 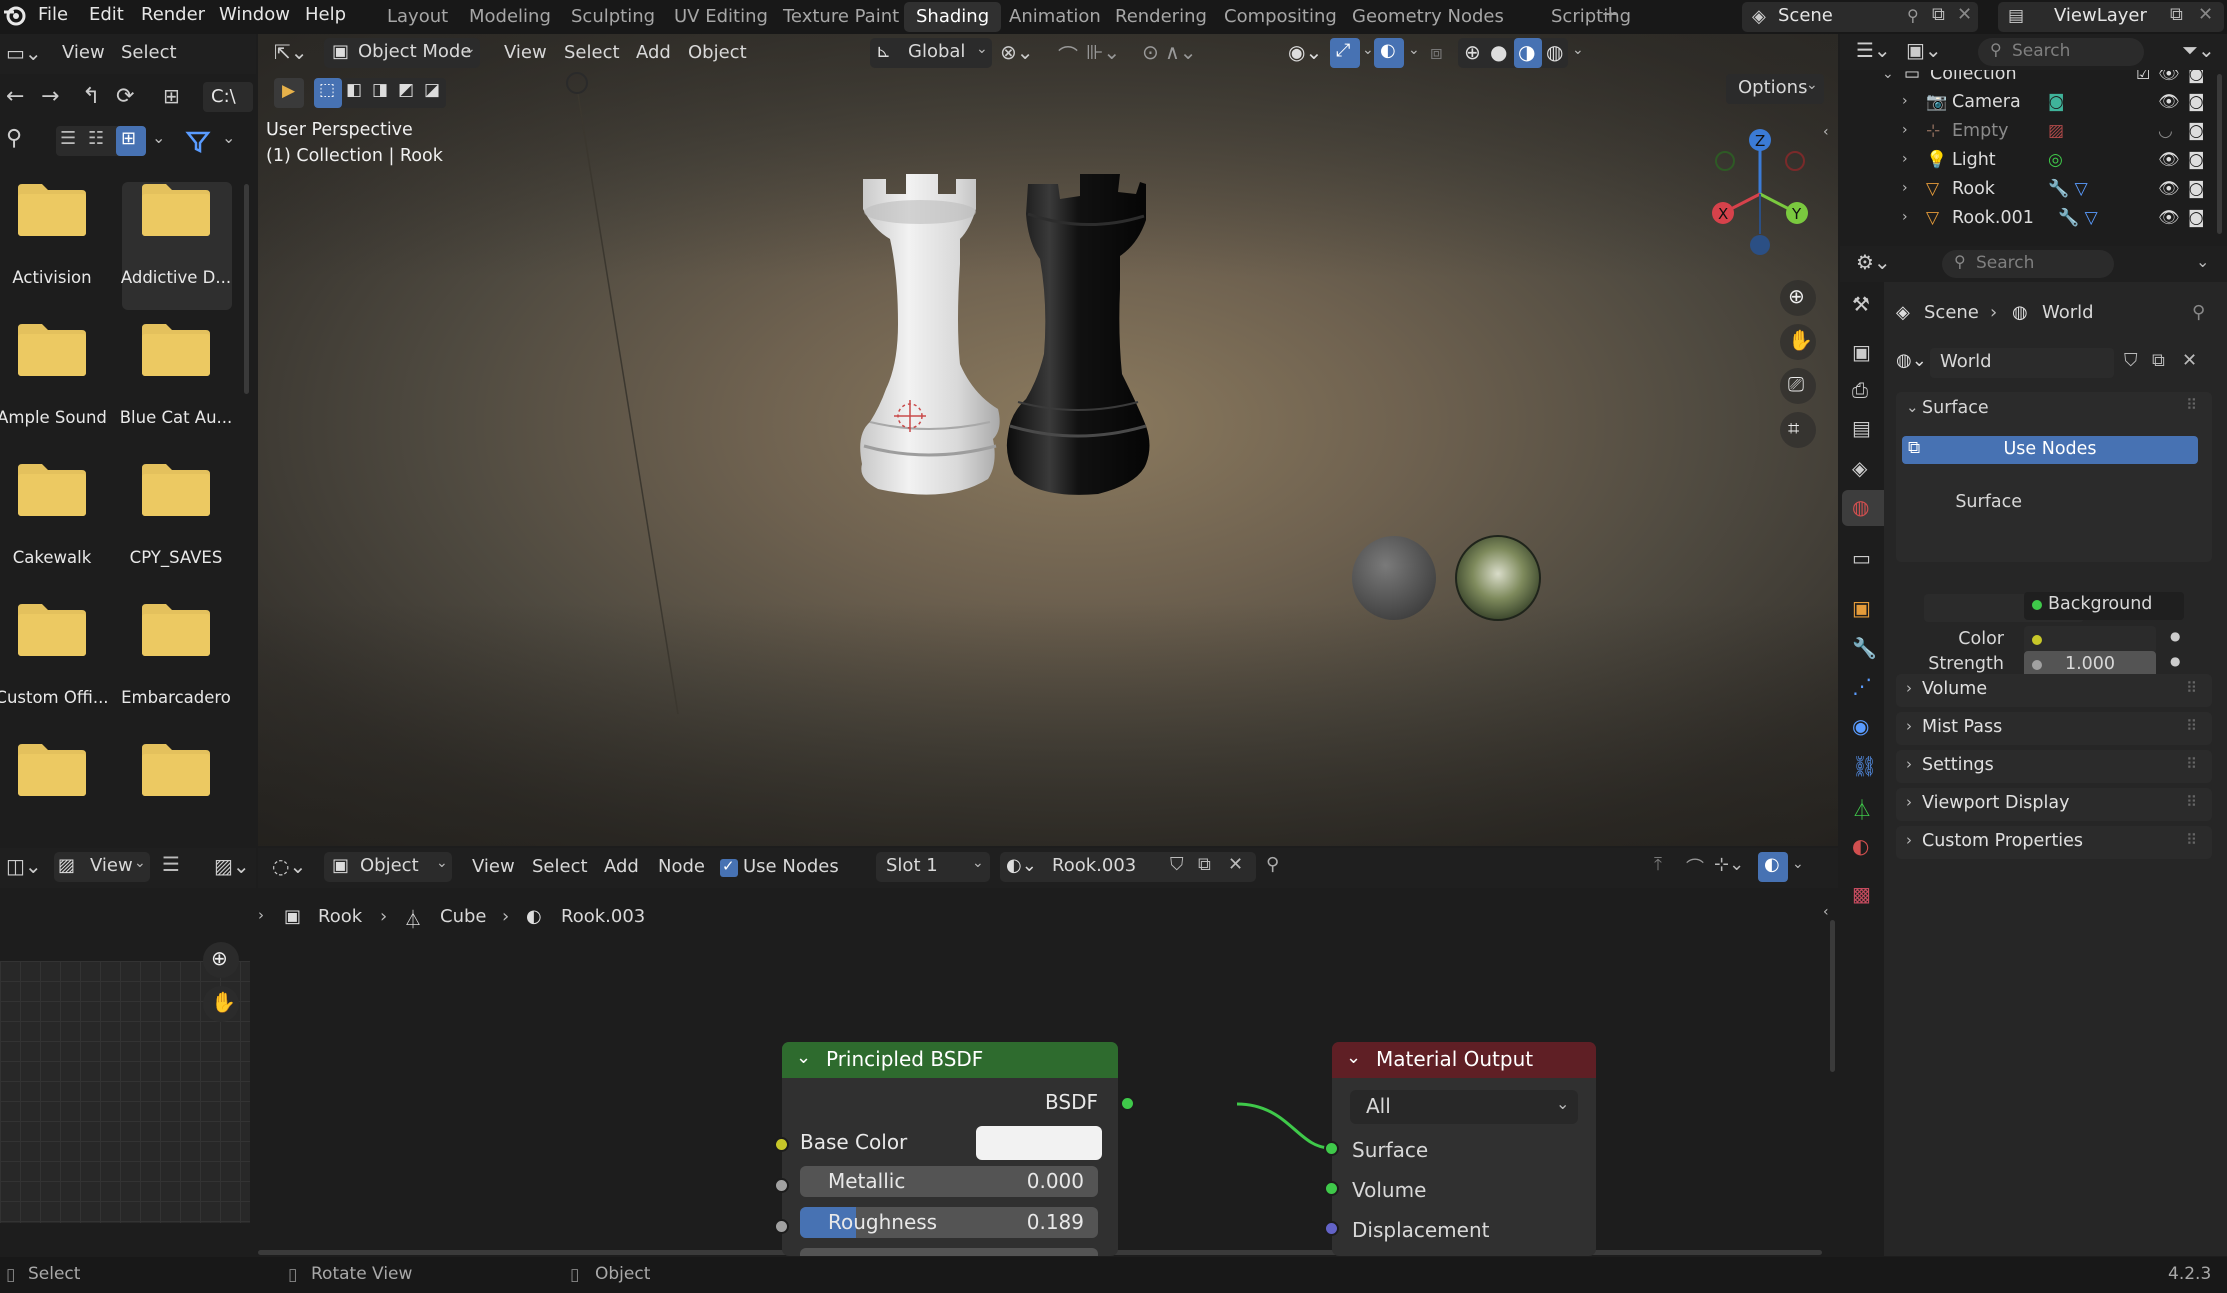 I want to click on overlay-toggle-icon: ◐, so click(x=1389, y=53).